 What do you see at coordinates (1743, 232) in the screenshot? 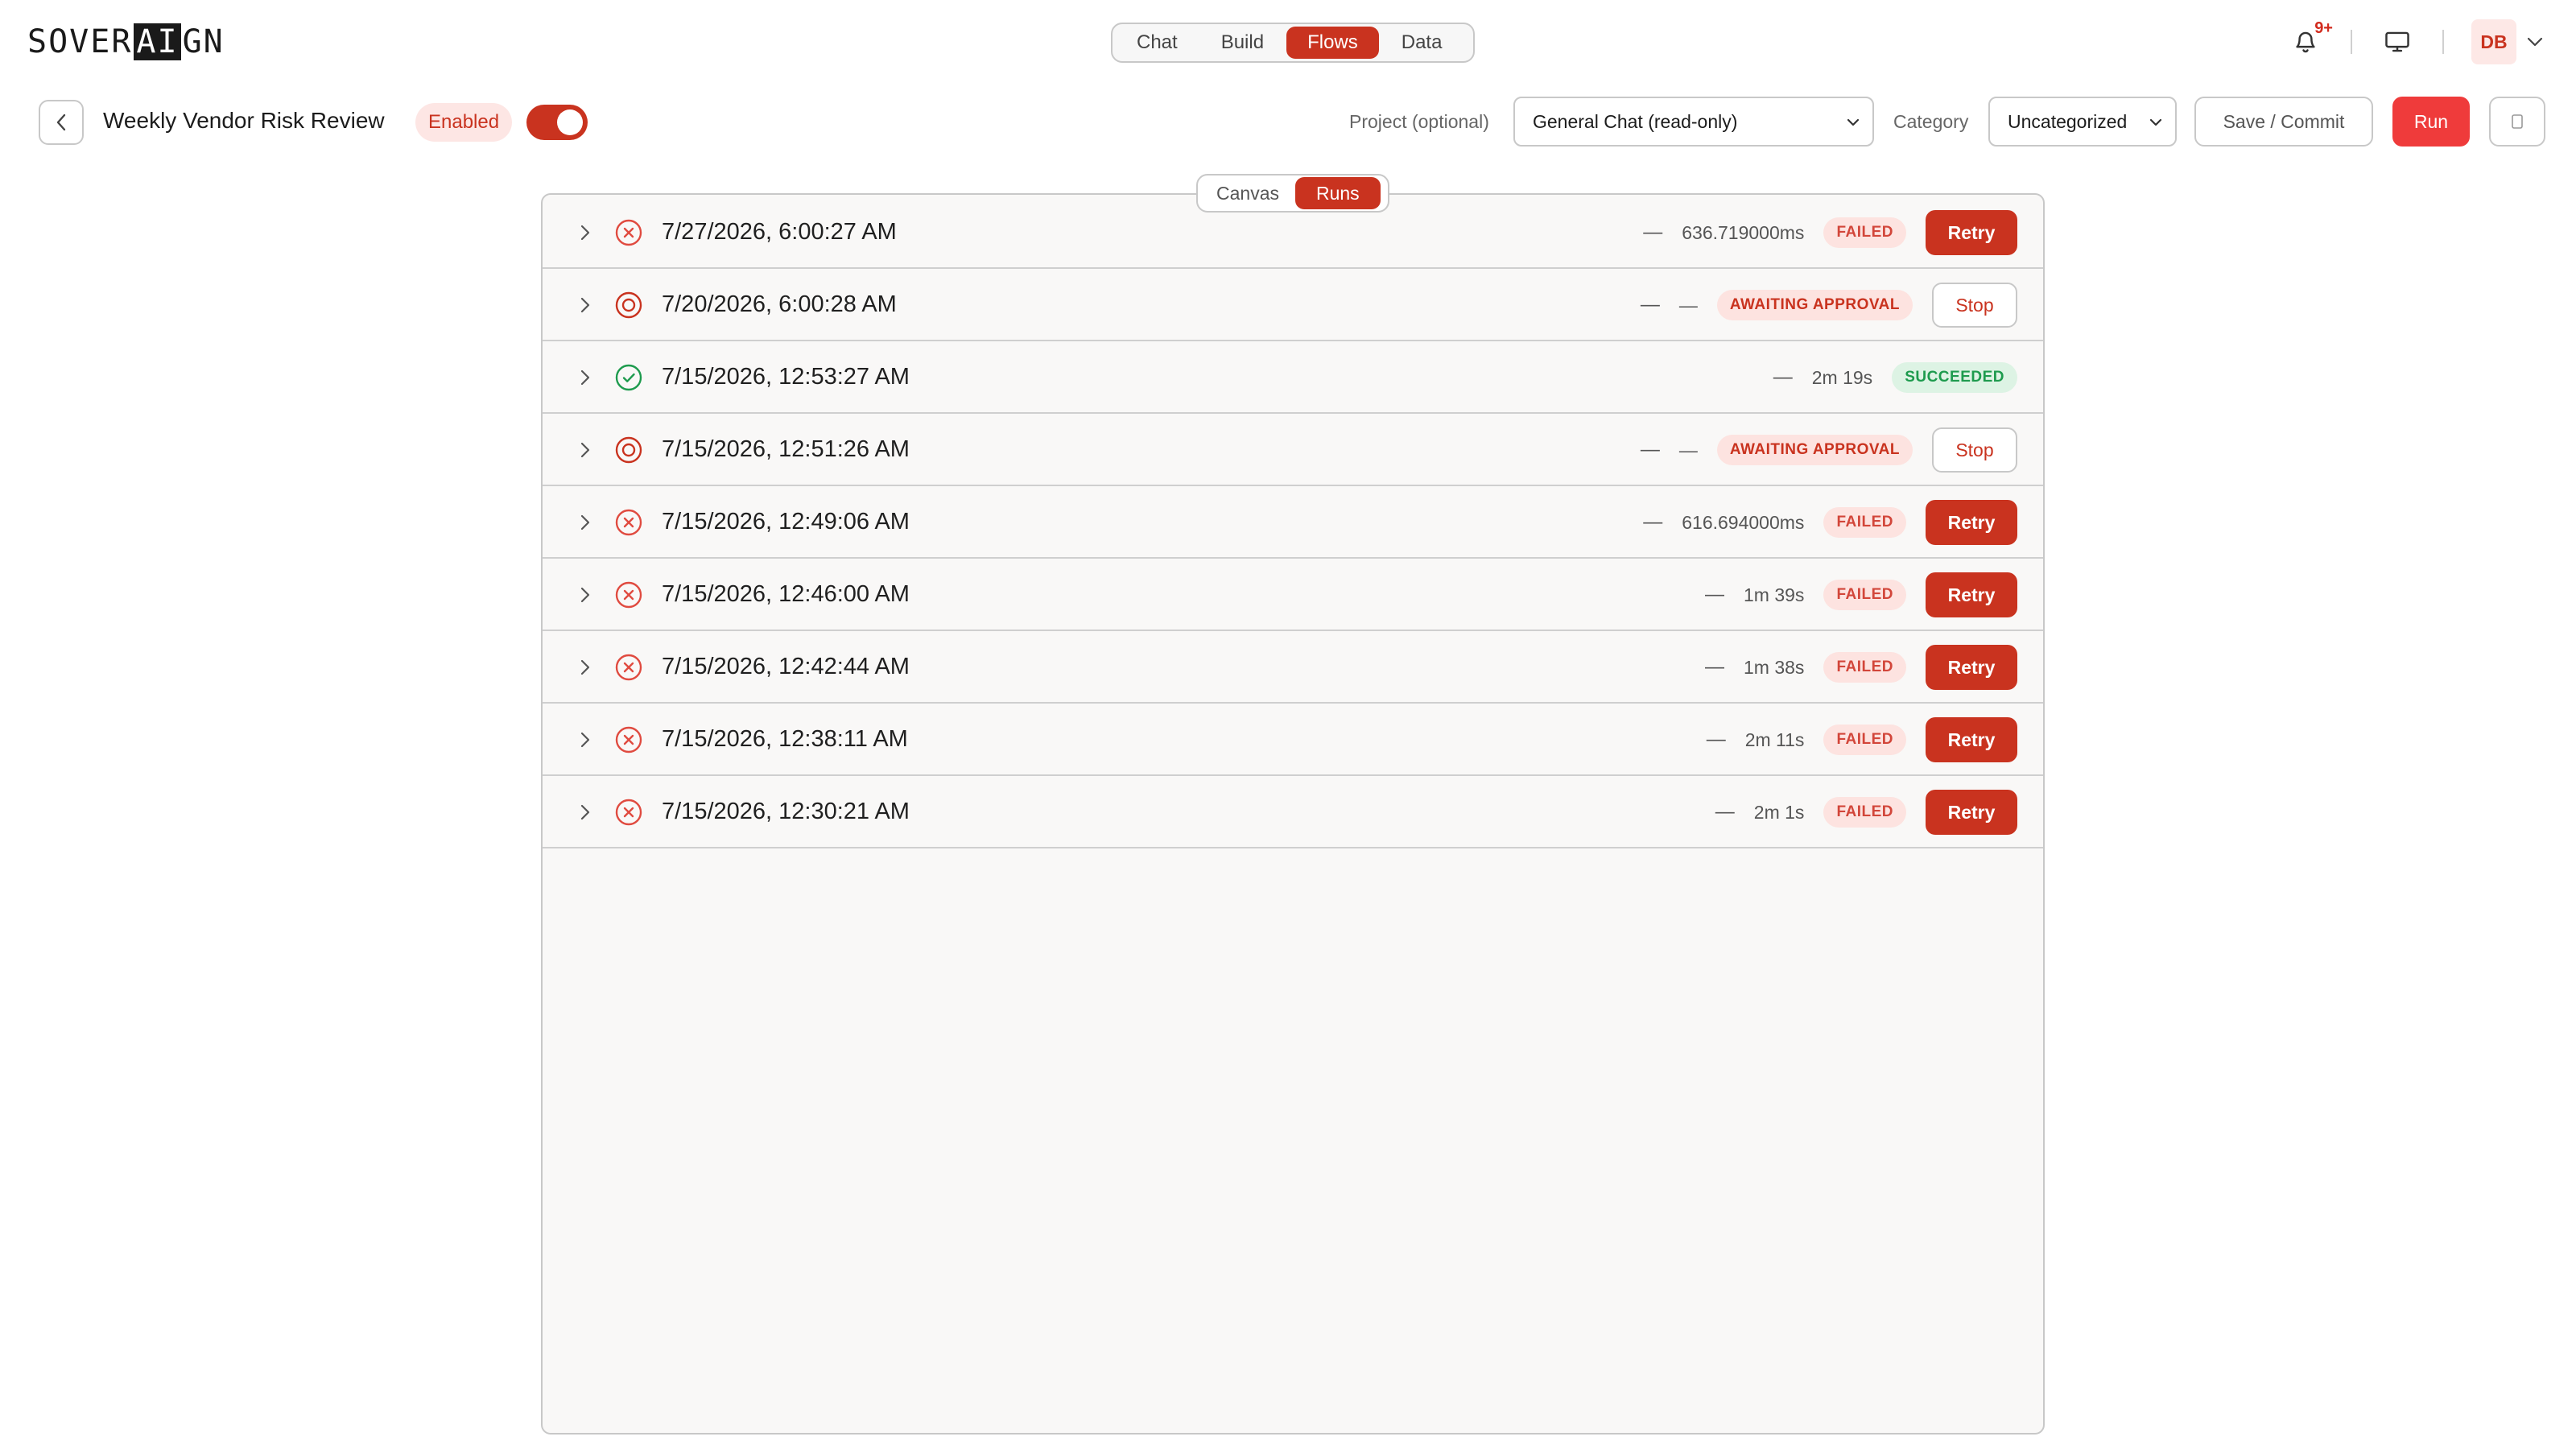
I see `run-duration: 636.719000ms` at bounding box center [1743, 232].